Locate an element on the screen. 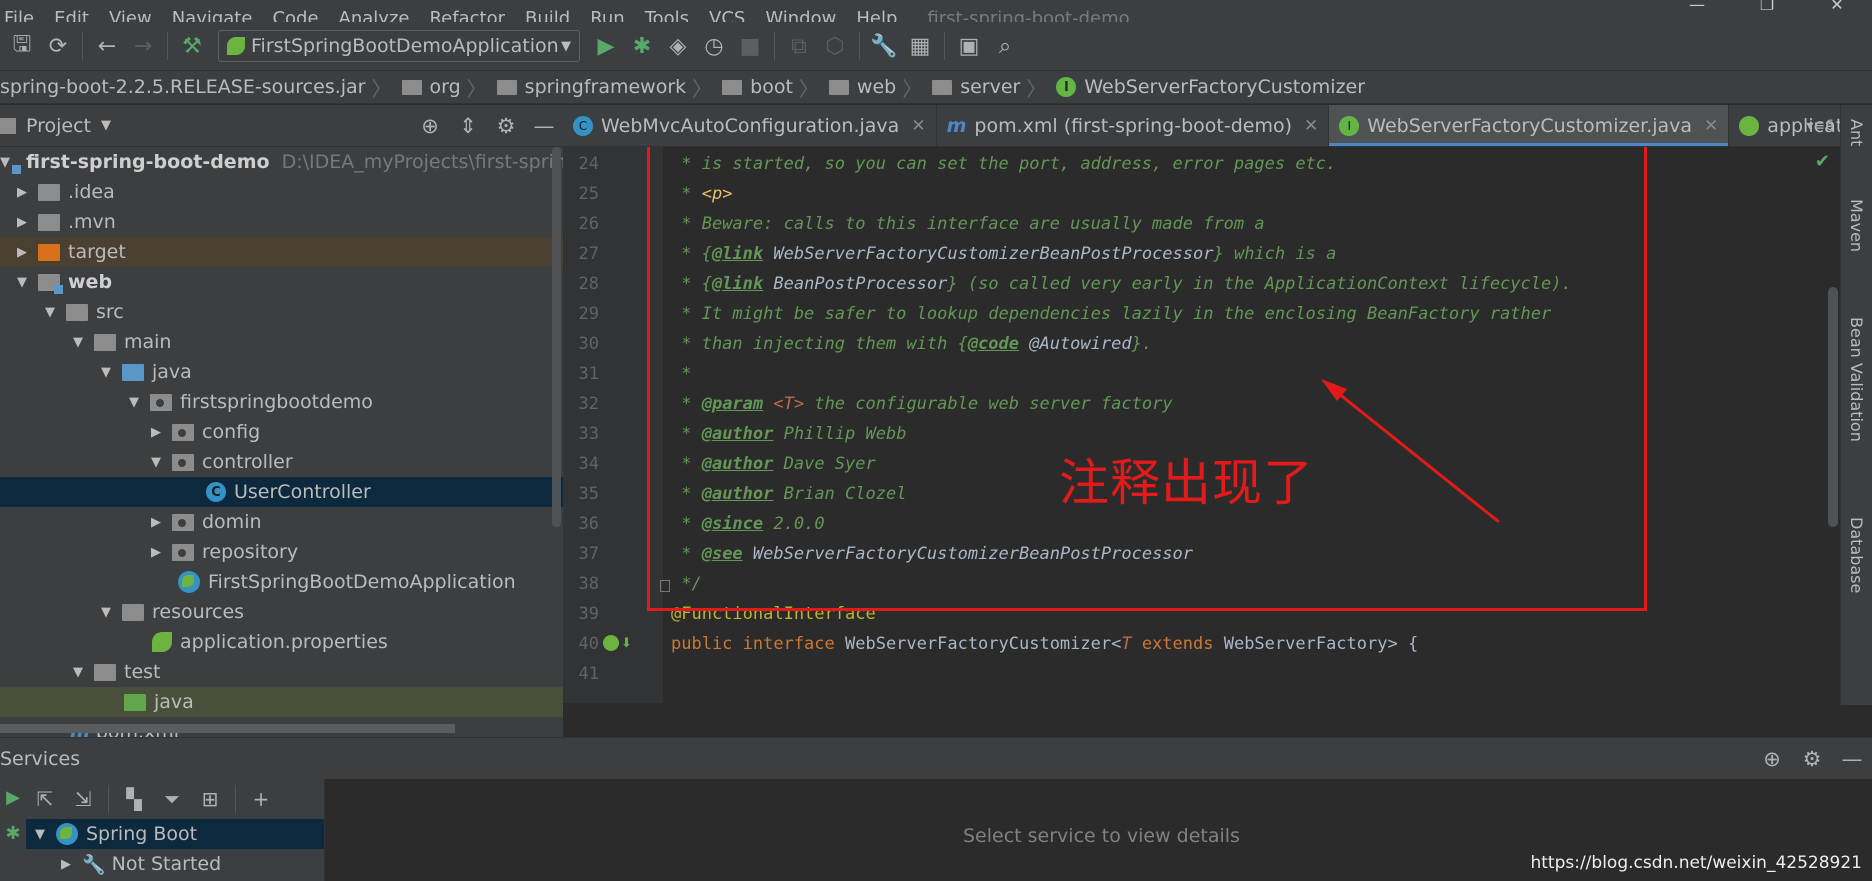 This screenshot has width=1872, height=881. minimize-icon: — is located at coordinates (1697, 11).